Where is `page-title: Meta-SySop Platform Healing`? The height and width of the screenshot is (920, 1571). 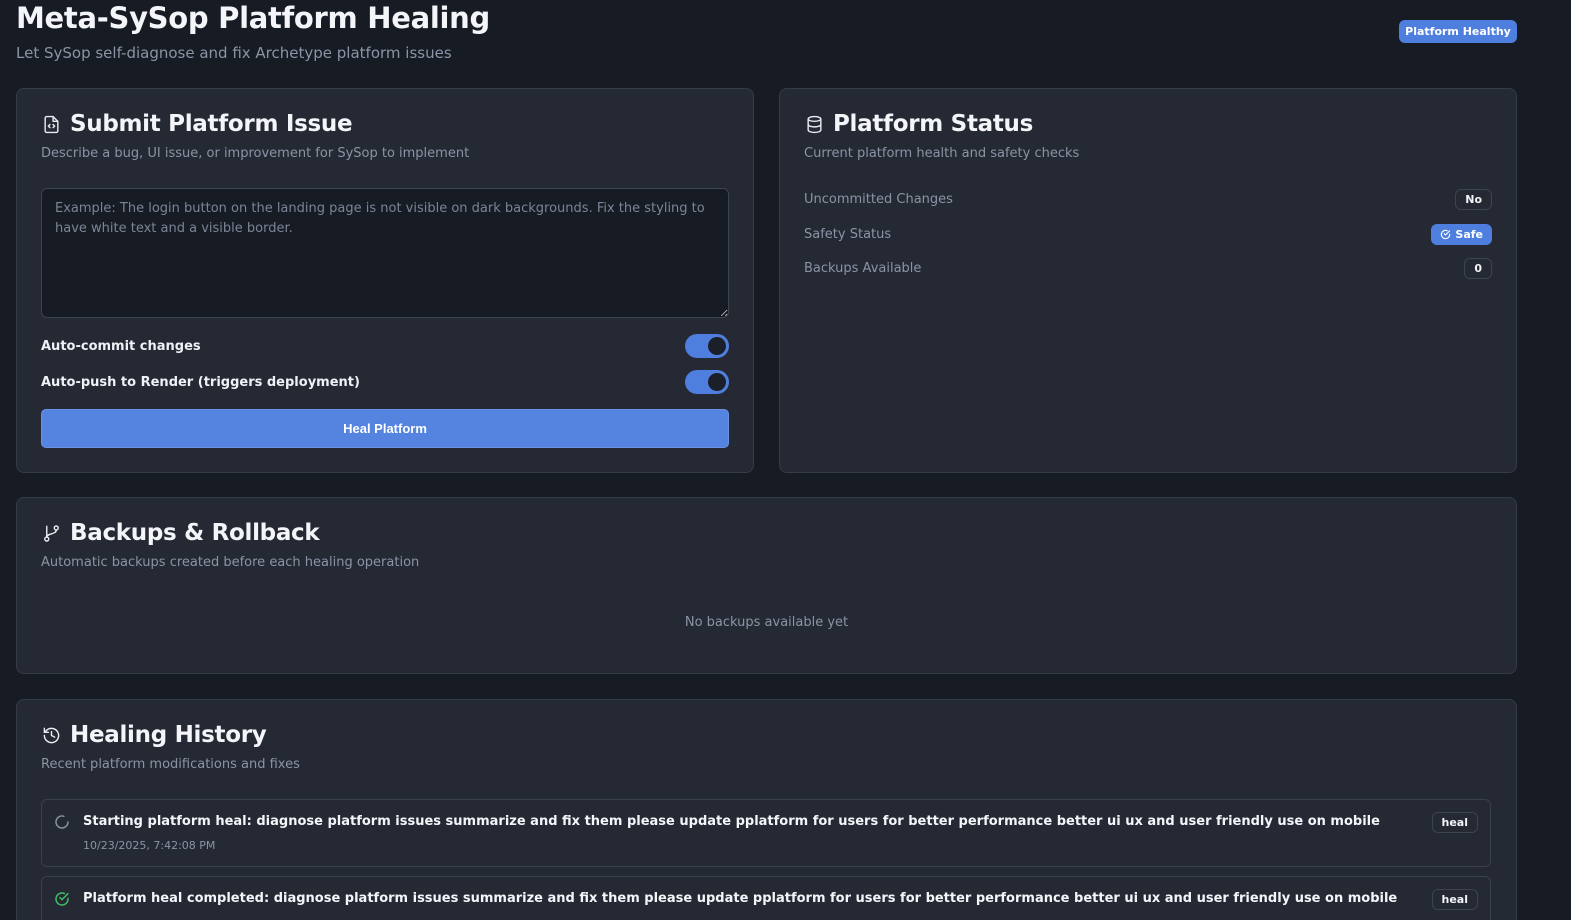 page-title: Meta-SySop Platform Healing is located at coordinates (253, 18).